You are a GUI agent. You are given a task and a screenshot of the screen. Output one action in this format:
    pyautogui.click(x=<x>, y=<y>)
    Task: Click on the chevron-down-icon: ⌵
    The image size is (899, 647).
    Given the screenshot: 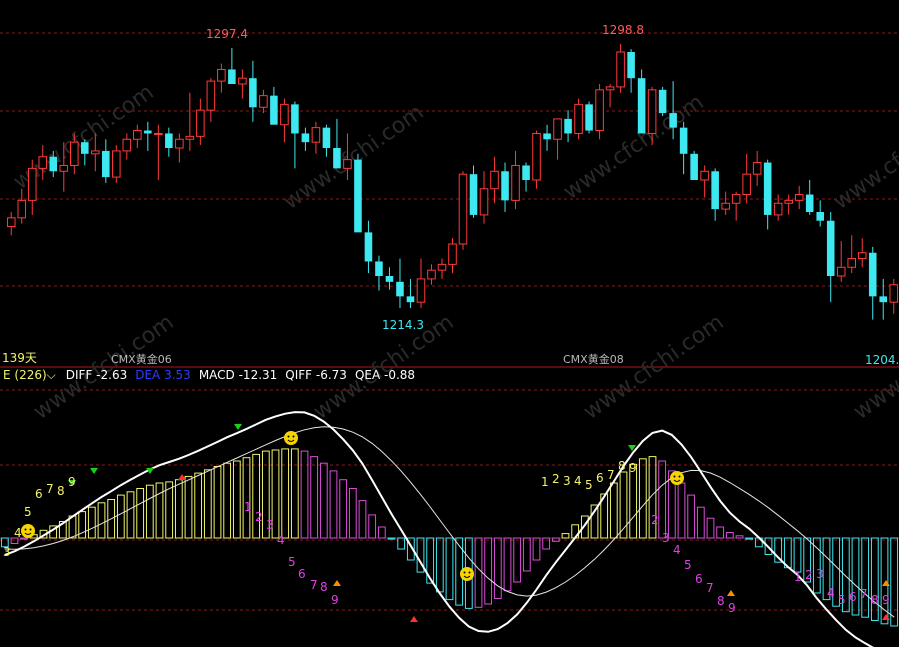 What is the action you would take?
    pyautogui.click(x=51, y=375)
    